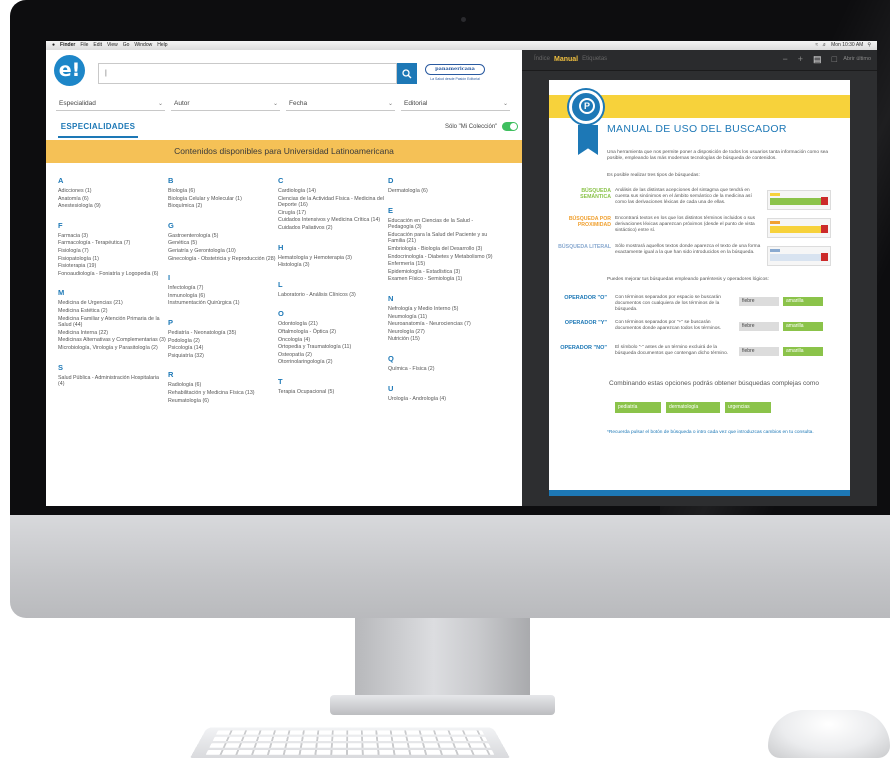  I want to click on specialty-link: Radiología (6), so click(222, 385).